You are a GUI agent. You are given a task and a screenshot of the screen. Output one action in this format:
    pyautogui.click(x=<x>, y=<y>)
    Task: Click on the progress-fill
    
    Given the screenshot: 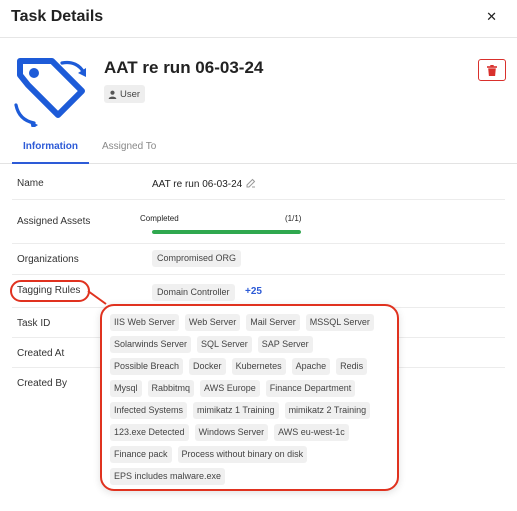 What is the action you would take?
    pyautogui.click(x=226, y=232)
    